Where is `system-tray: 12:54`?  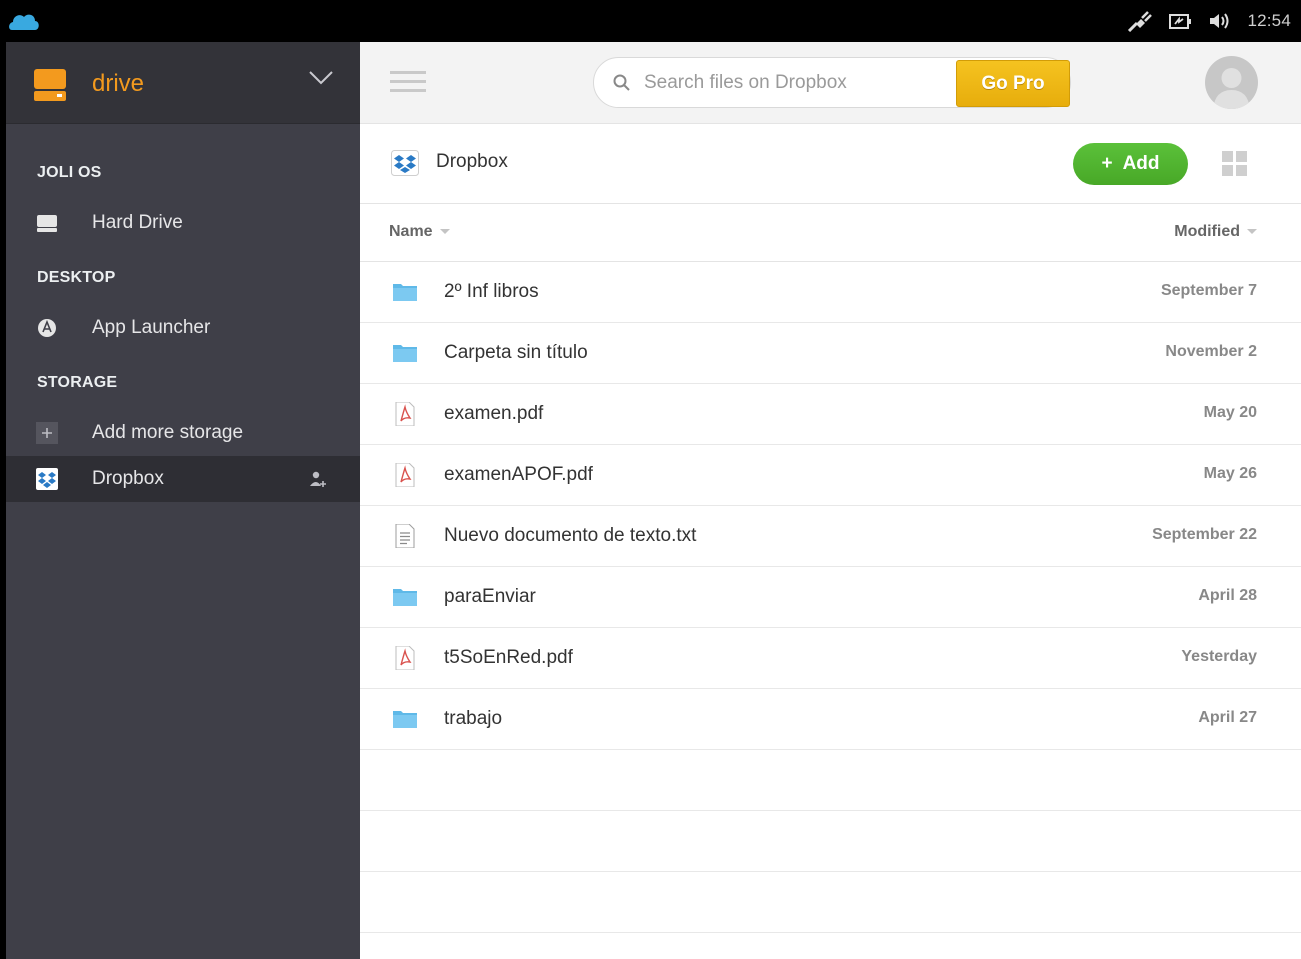 system-tray: 12:54 is located at coordinates (1209, 21).